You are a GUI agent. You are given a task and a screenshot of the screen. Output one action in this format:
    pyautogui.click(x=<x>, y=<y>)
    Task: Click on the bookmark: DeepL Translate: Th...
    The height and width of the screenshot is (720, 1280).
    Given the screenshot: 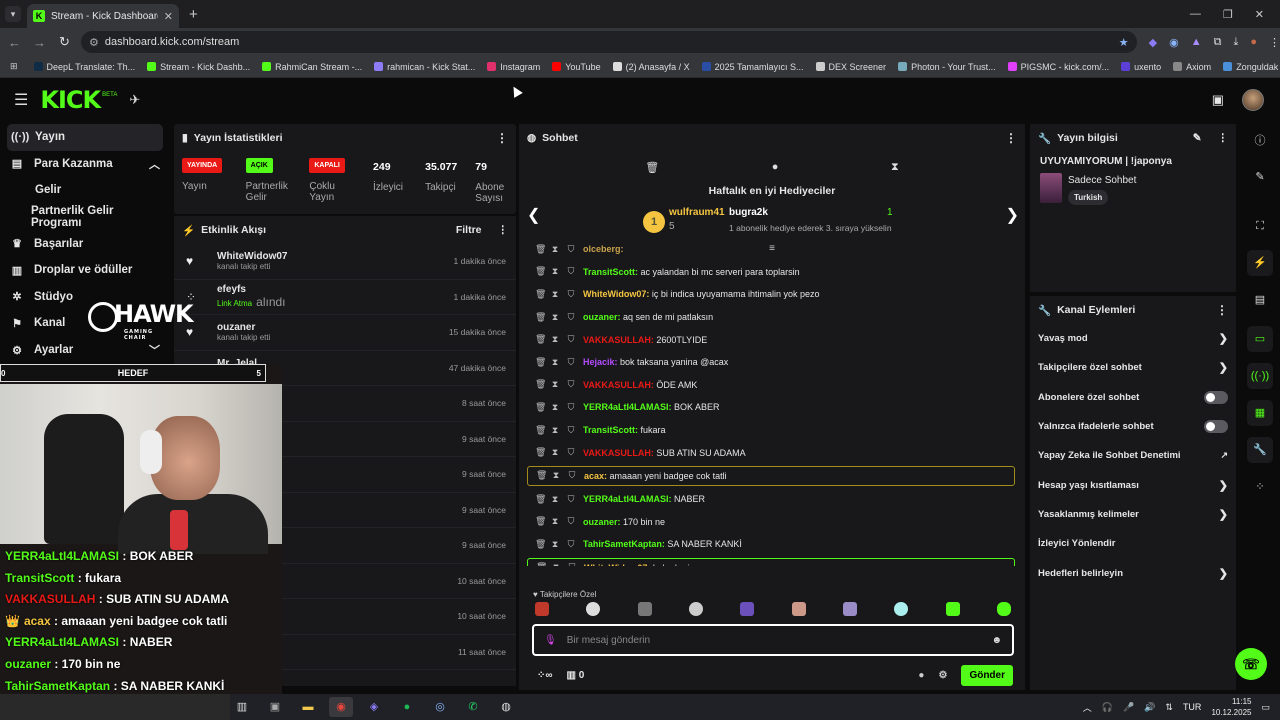 What is the action you would take?
    pyautogui.click(x=84, y=67)
    